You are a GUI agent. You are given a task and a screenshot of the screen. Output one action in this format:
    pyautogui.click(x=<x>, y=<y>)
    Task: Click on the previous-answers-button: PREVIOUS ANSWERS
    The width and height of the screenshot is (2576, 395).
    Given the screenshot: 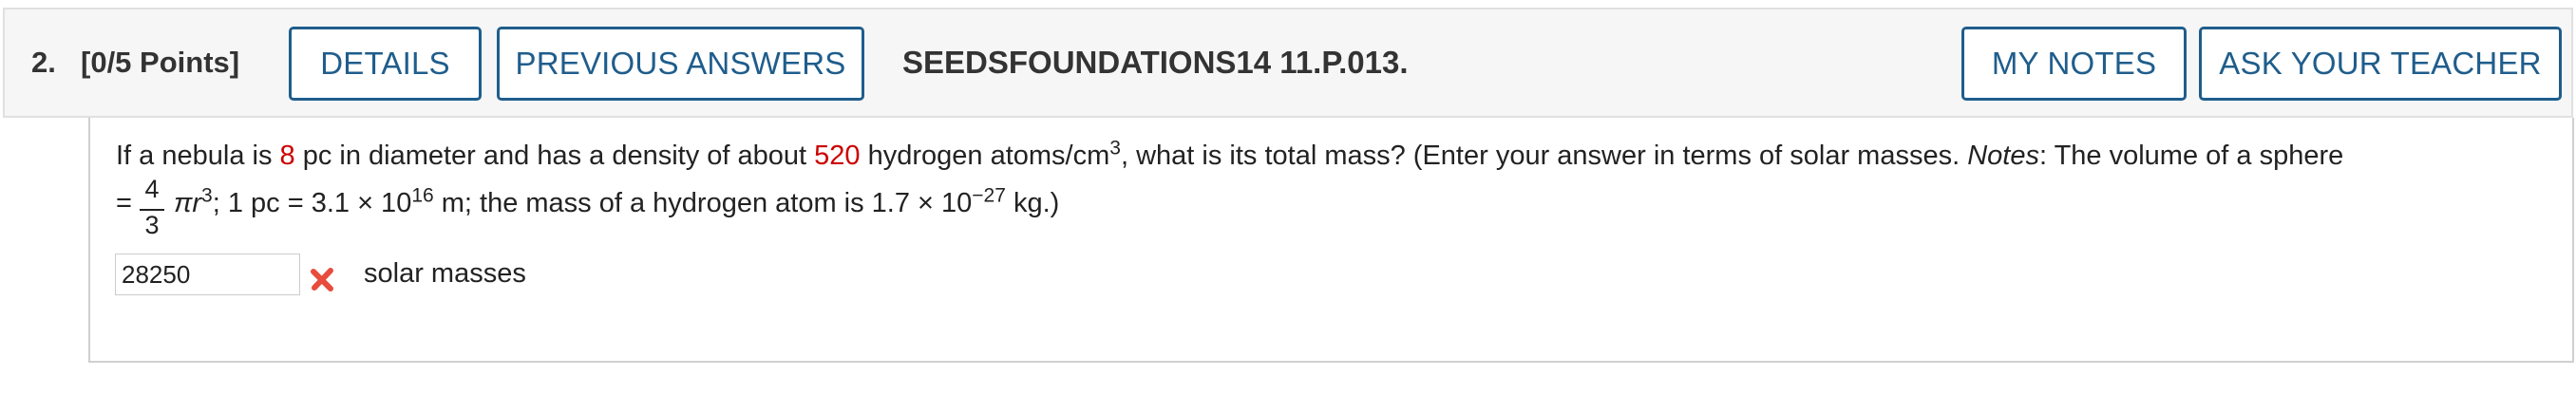 What is the action you would take?
    pyautogui.click(x=680, y=64)
    